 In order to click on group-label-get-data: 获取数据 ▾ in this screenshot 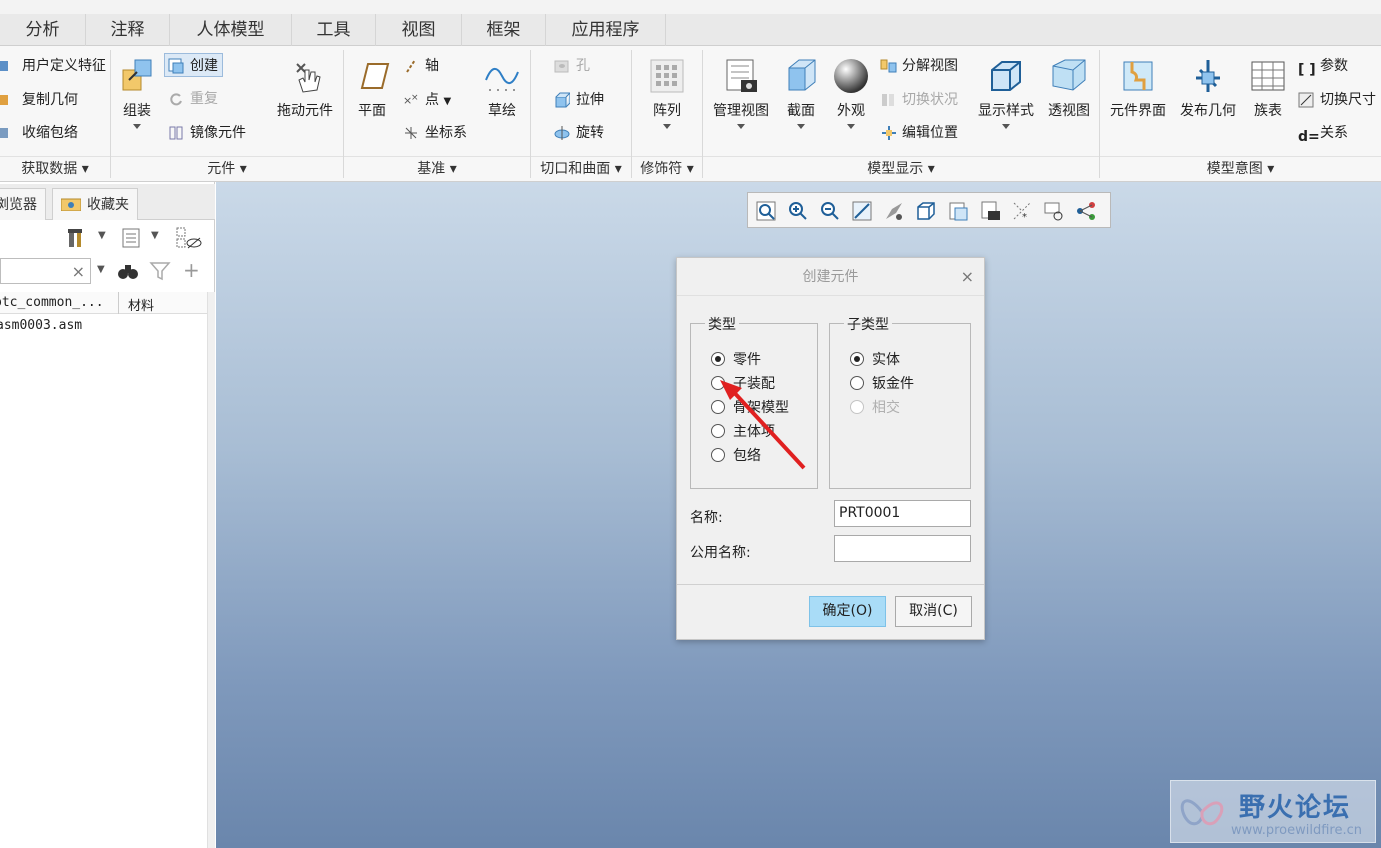, I will do `click(55, 168)`.